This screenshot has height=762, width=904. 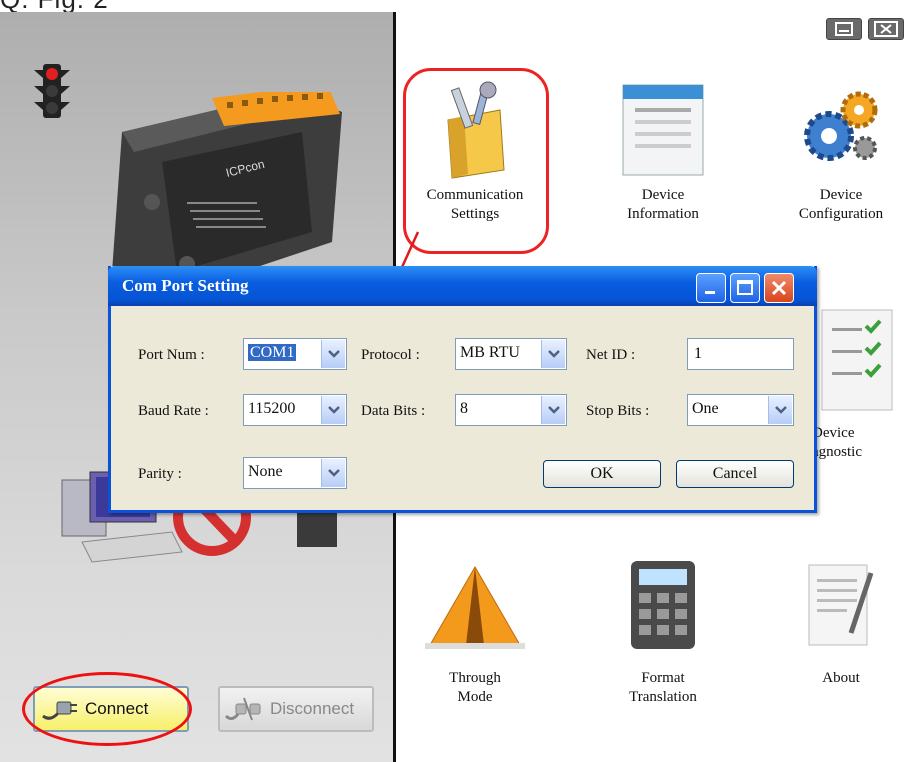 I want to click on port-num-value: COM1, so click(x=272, y=352).